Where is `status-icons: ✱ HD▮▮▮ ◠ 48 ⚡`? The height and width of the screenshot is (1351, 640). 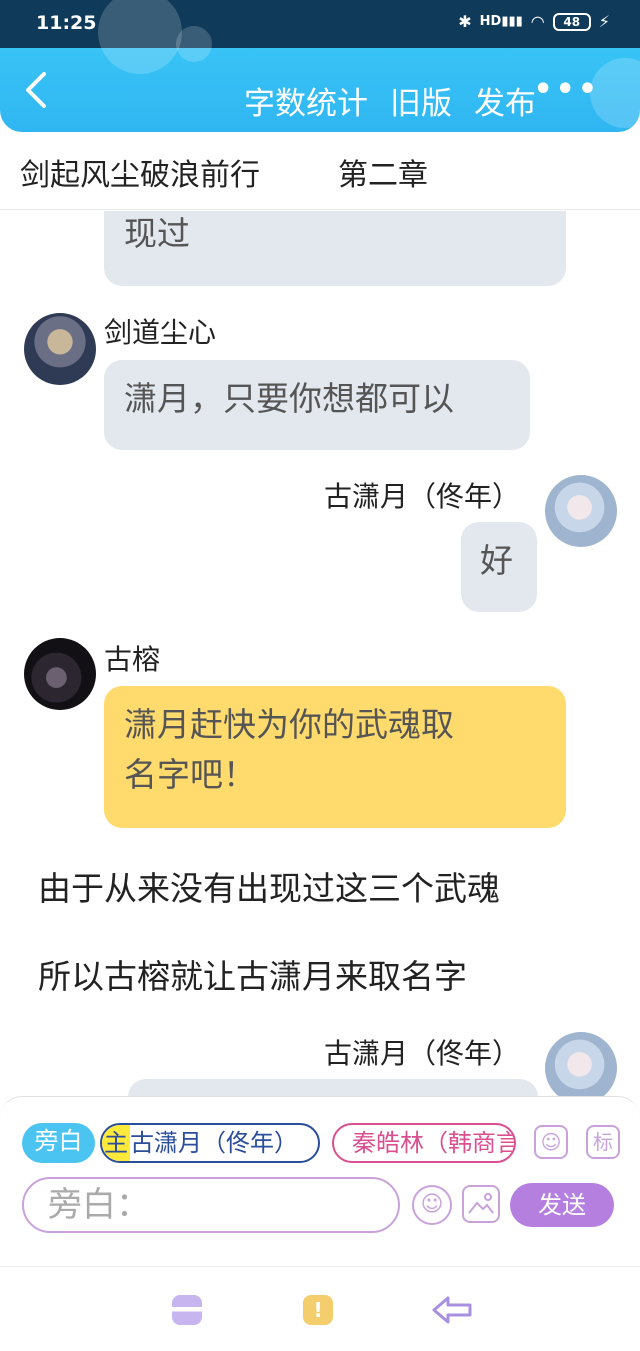
status-icons: ✱ HD▮▮▮ ◠ 48 ⚡ is located at coordinates (534, 21).